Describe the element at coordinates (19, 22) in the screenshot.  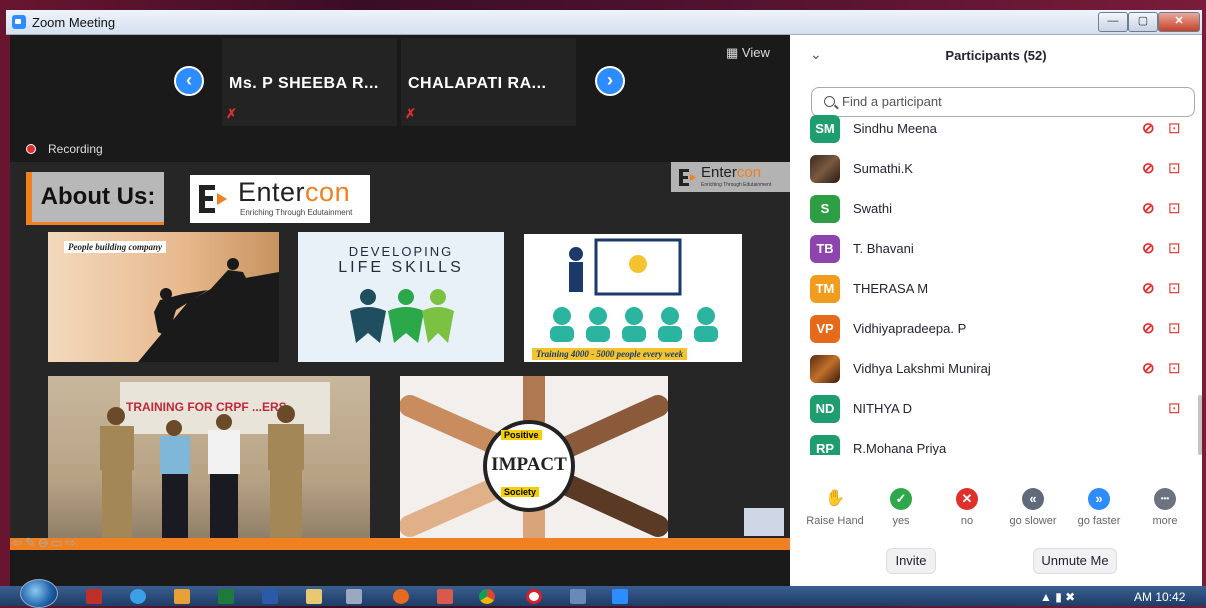
I see `zoom-app-icon` at that location.